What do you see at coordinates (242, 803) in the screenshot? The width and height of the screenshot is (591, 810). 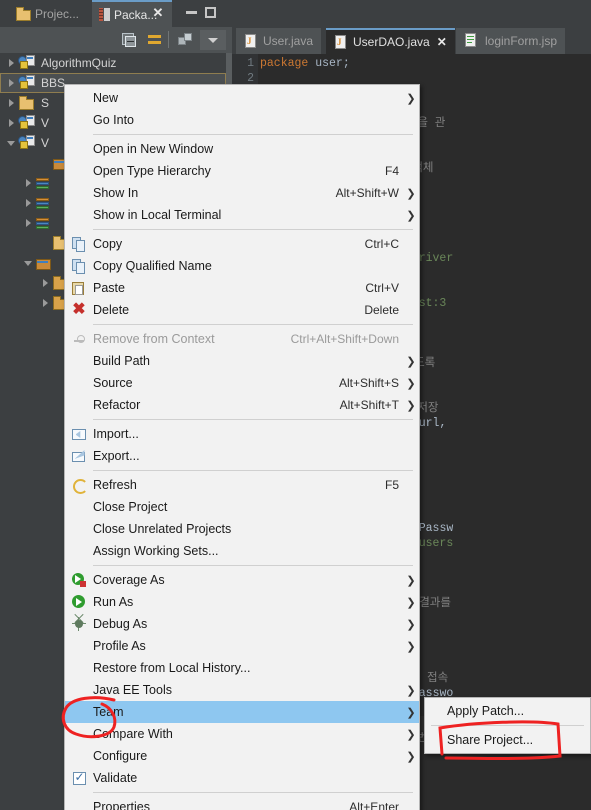 I see `menu-item-properties: Properties Alt+Enter` at bounding box center [242, 803].